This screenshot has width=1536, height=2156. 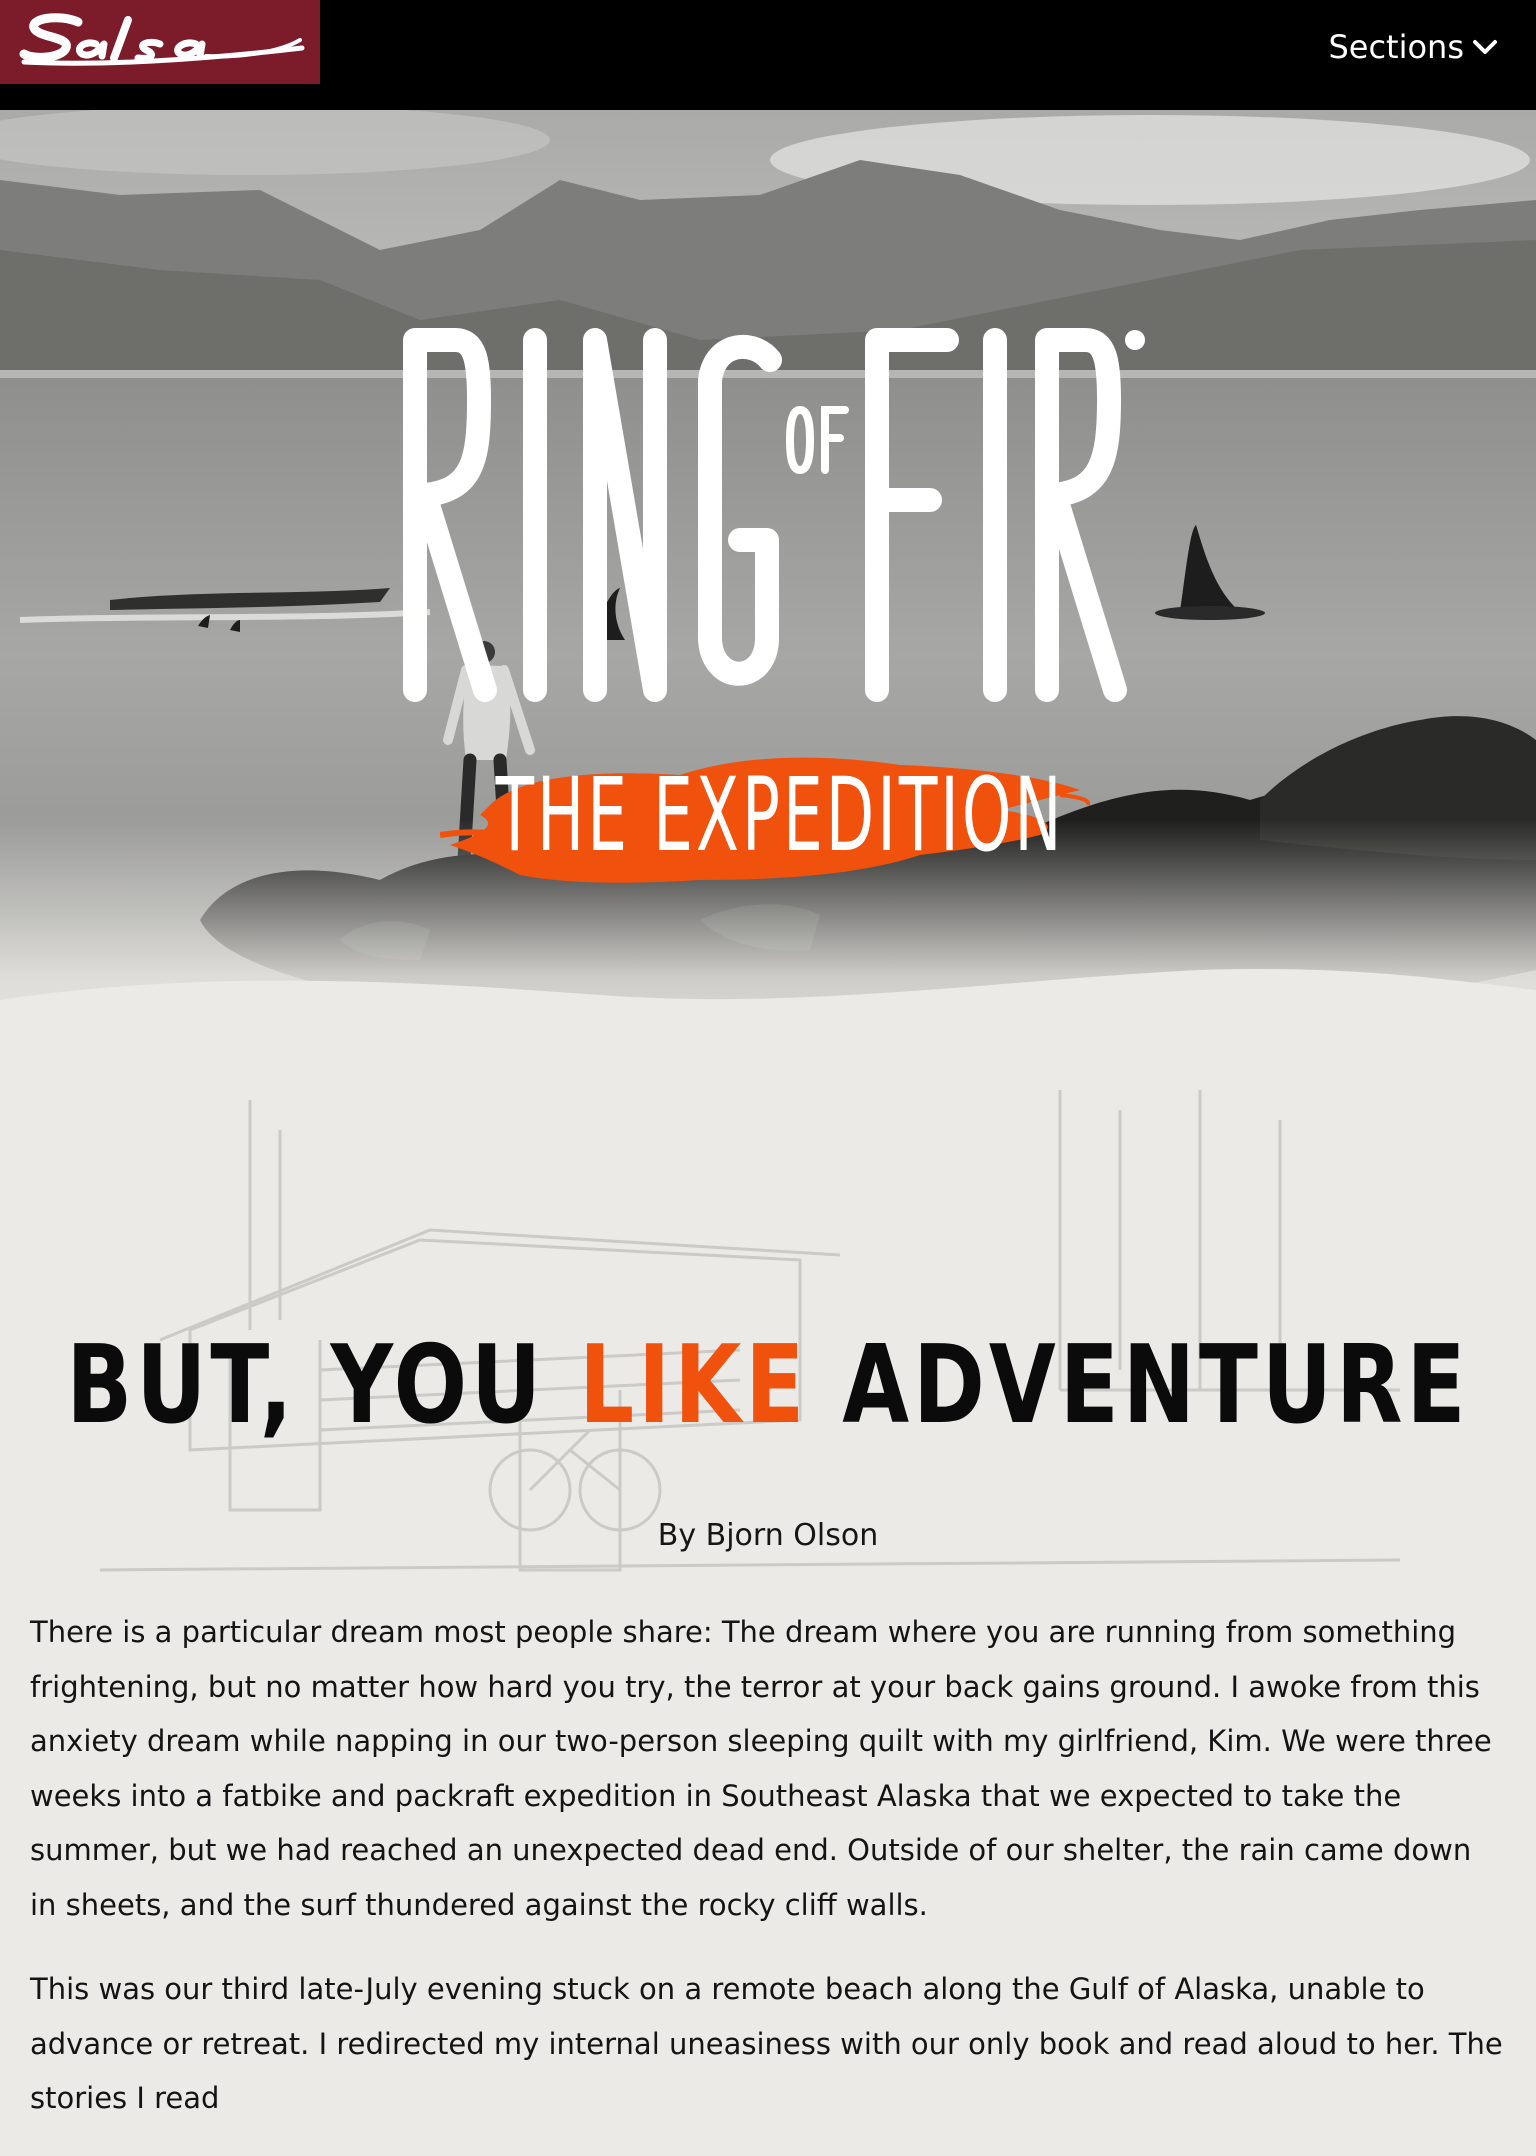 I want to click on article-headline: BUT, YOU LIKE ADVENTURE, so click(x=768, y=1385).